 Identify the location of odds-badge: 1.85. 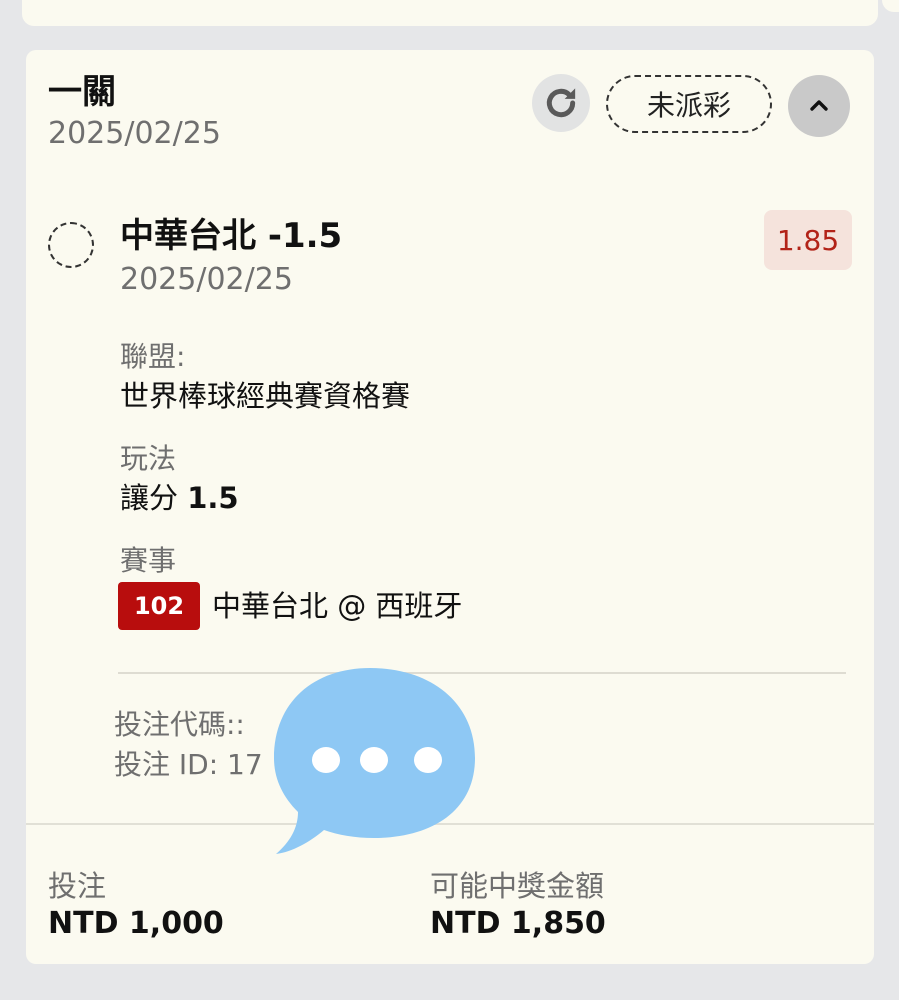
(808, 240).